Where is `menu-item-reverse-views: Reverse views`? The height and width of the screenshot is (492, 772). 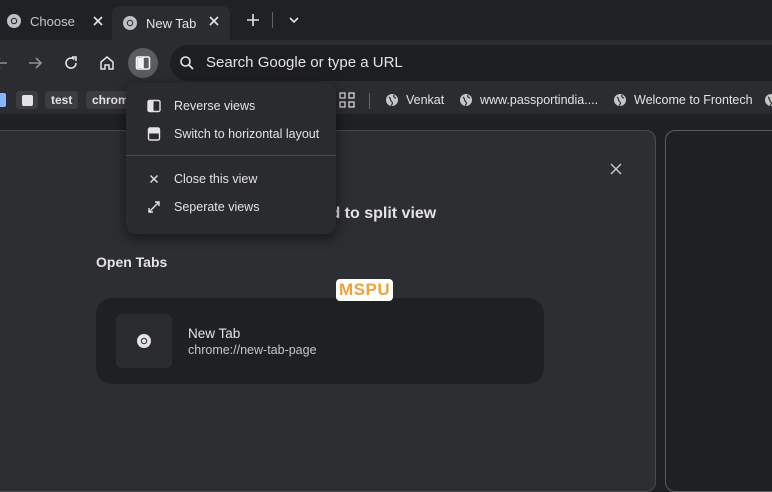
menu-item-reverse-views: Reverse views is located at coordinates (231, 106).